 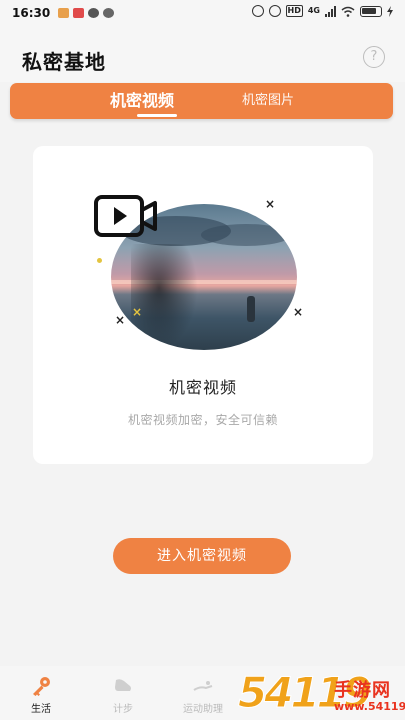 I want to click on site-watermark: 54119 手游网 www.54119.cn, so click(x=321, y=694).